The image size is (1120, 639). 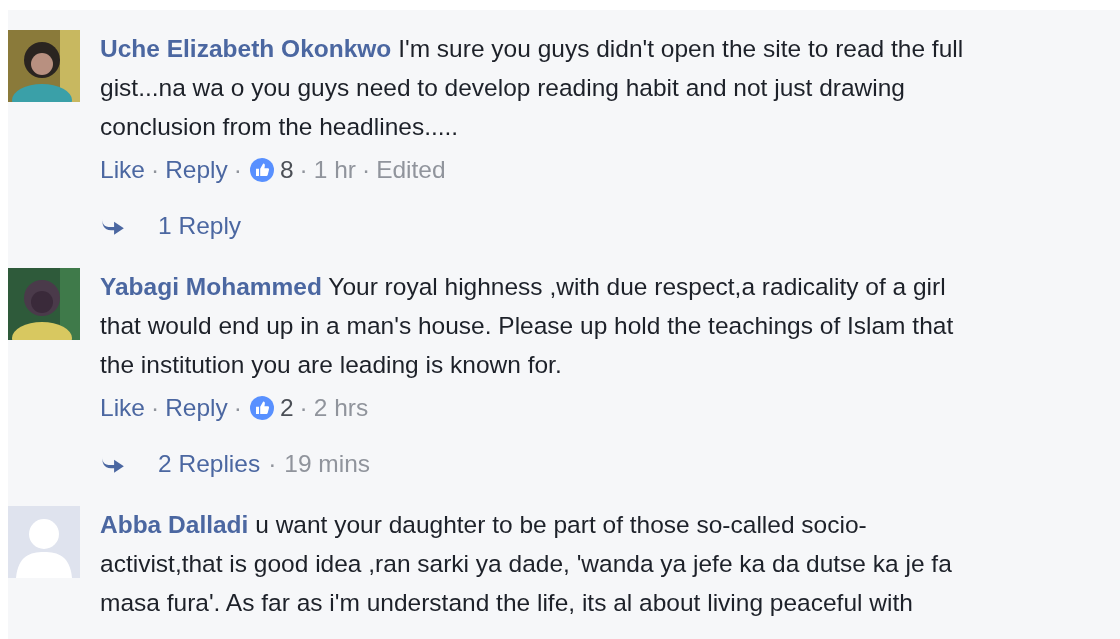 I want to click on comment-time: 1 hr, so click(x=334, y=170).